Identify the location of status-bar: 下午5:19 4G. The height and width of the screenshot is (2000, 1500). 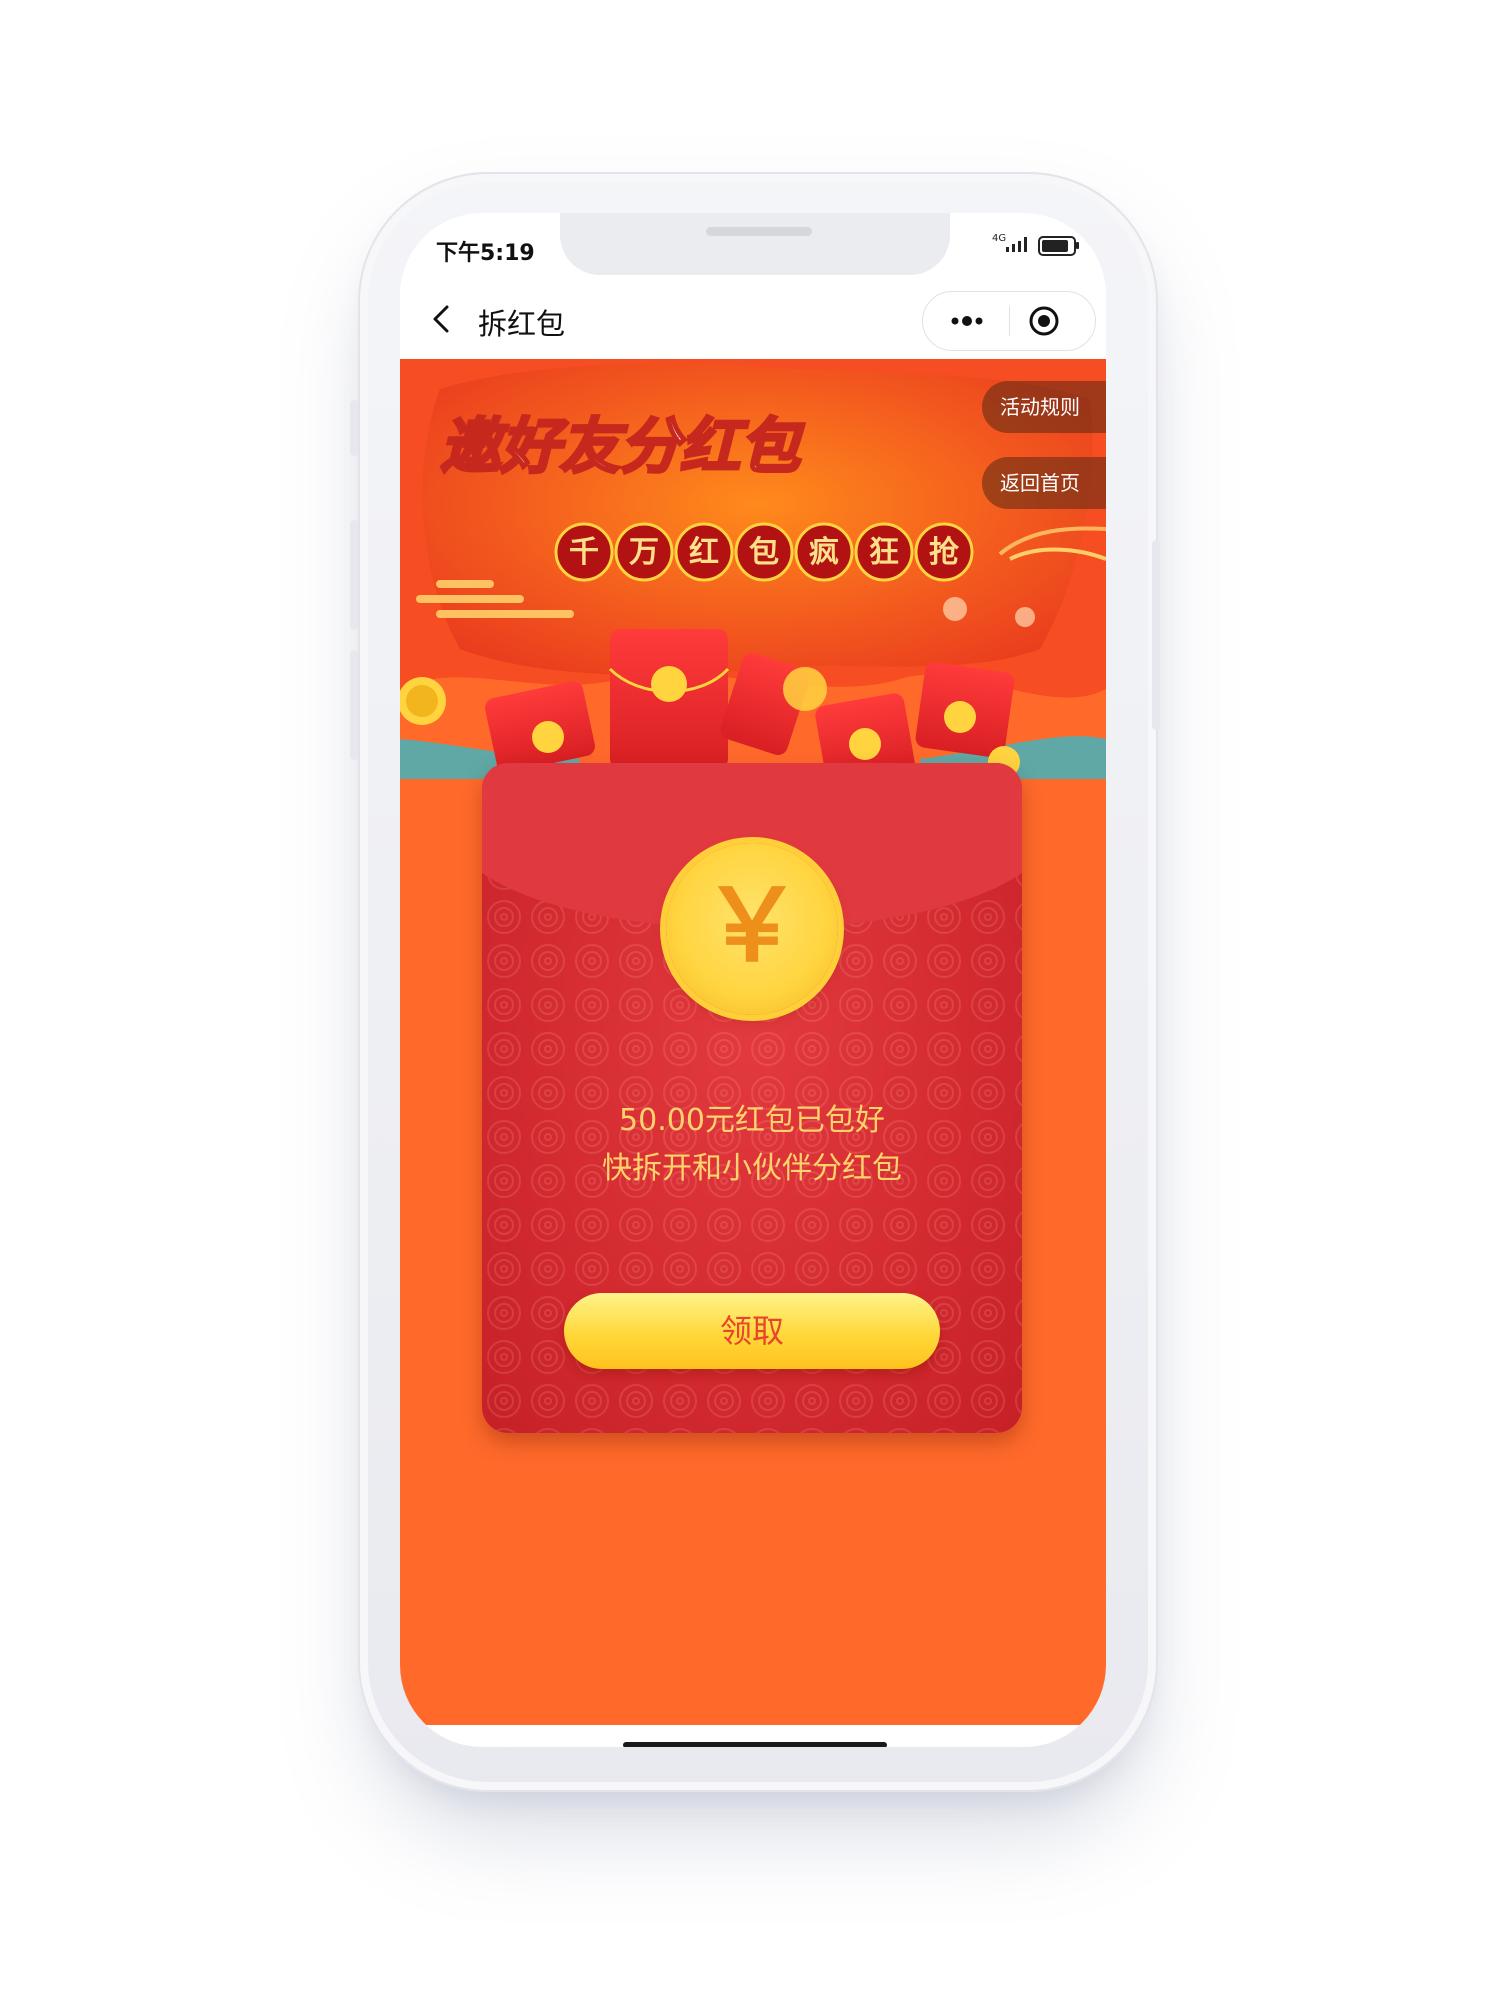
(753, 244).